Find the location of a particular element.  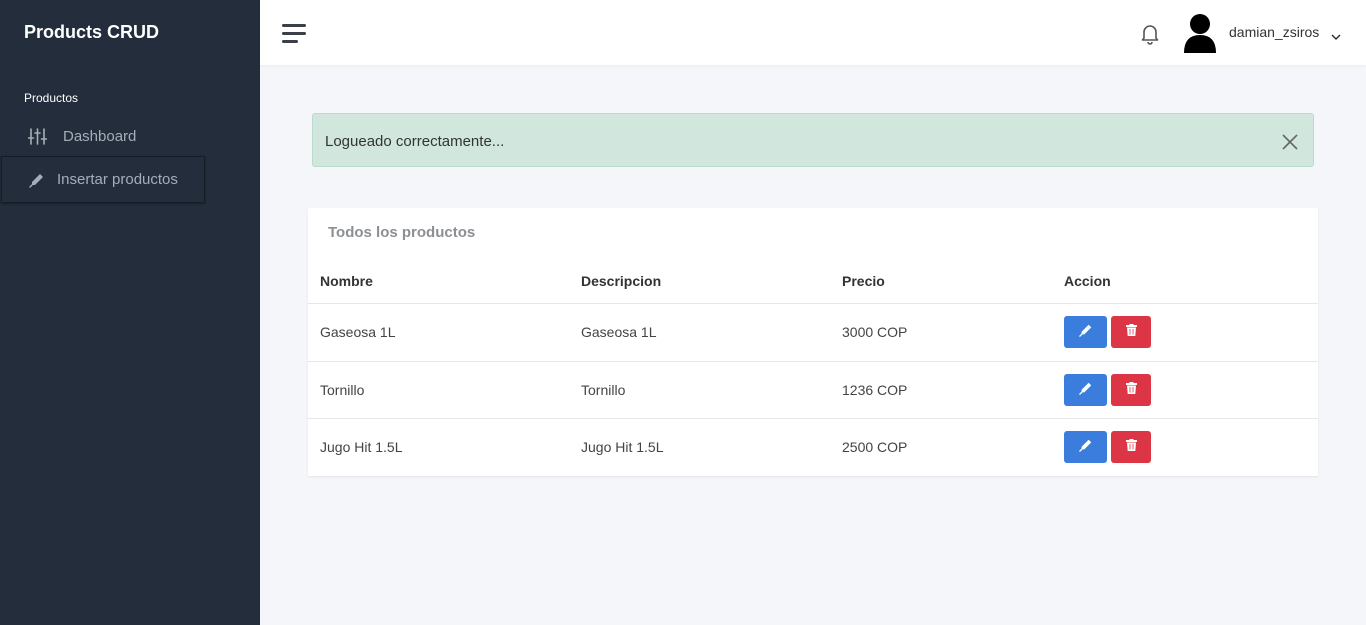

username: damian_zsiros is located at coordinates (1274, 32).